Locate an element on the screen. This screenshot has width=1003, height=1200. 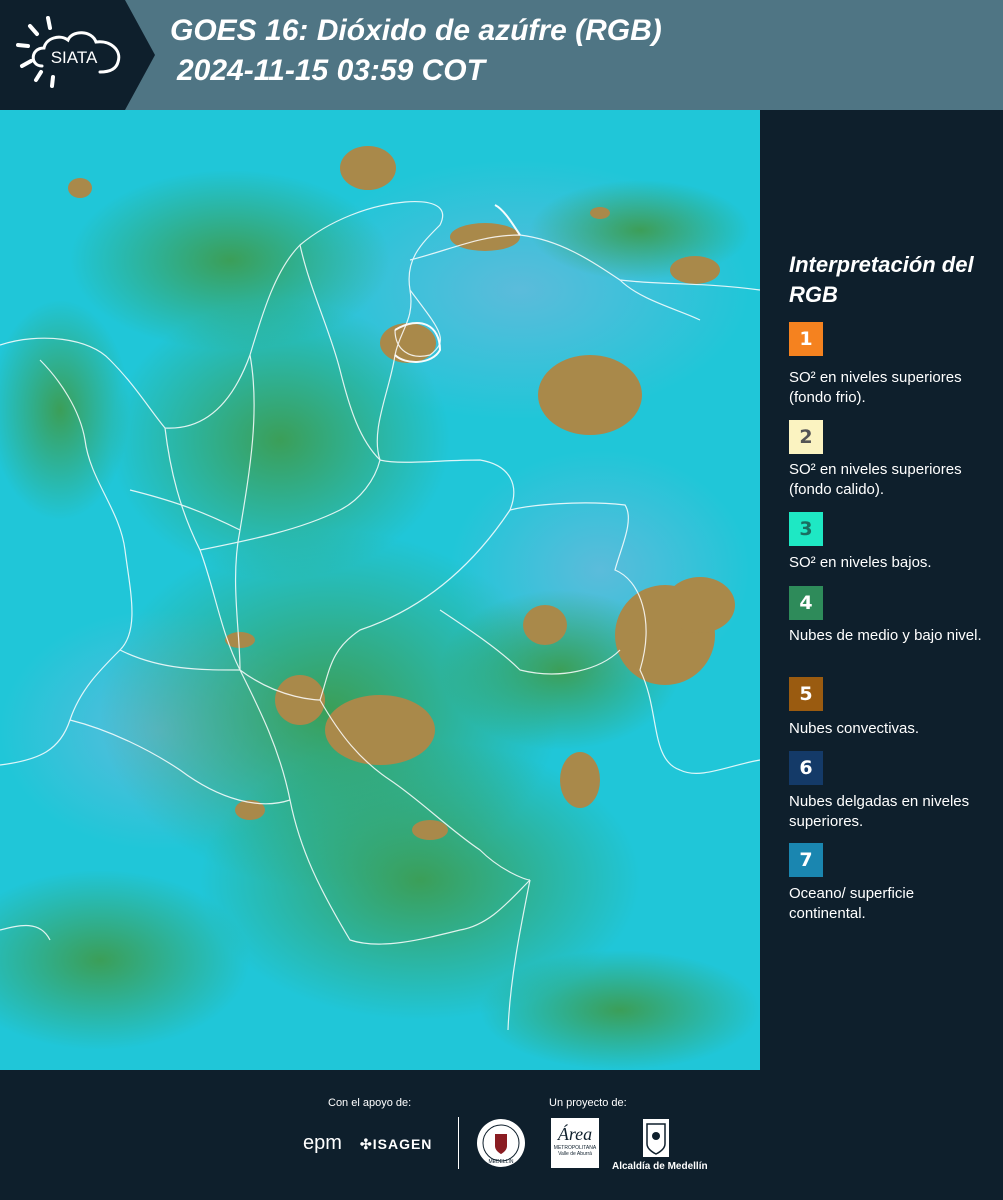
legend-label-7: Oceano/ superficie continental. is located at coordinates (852, 903).